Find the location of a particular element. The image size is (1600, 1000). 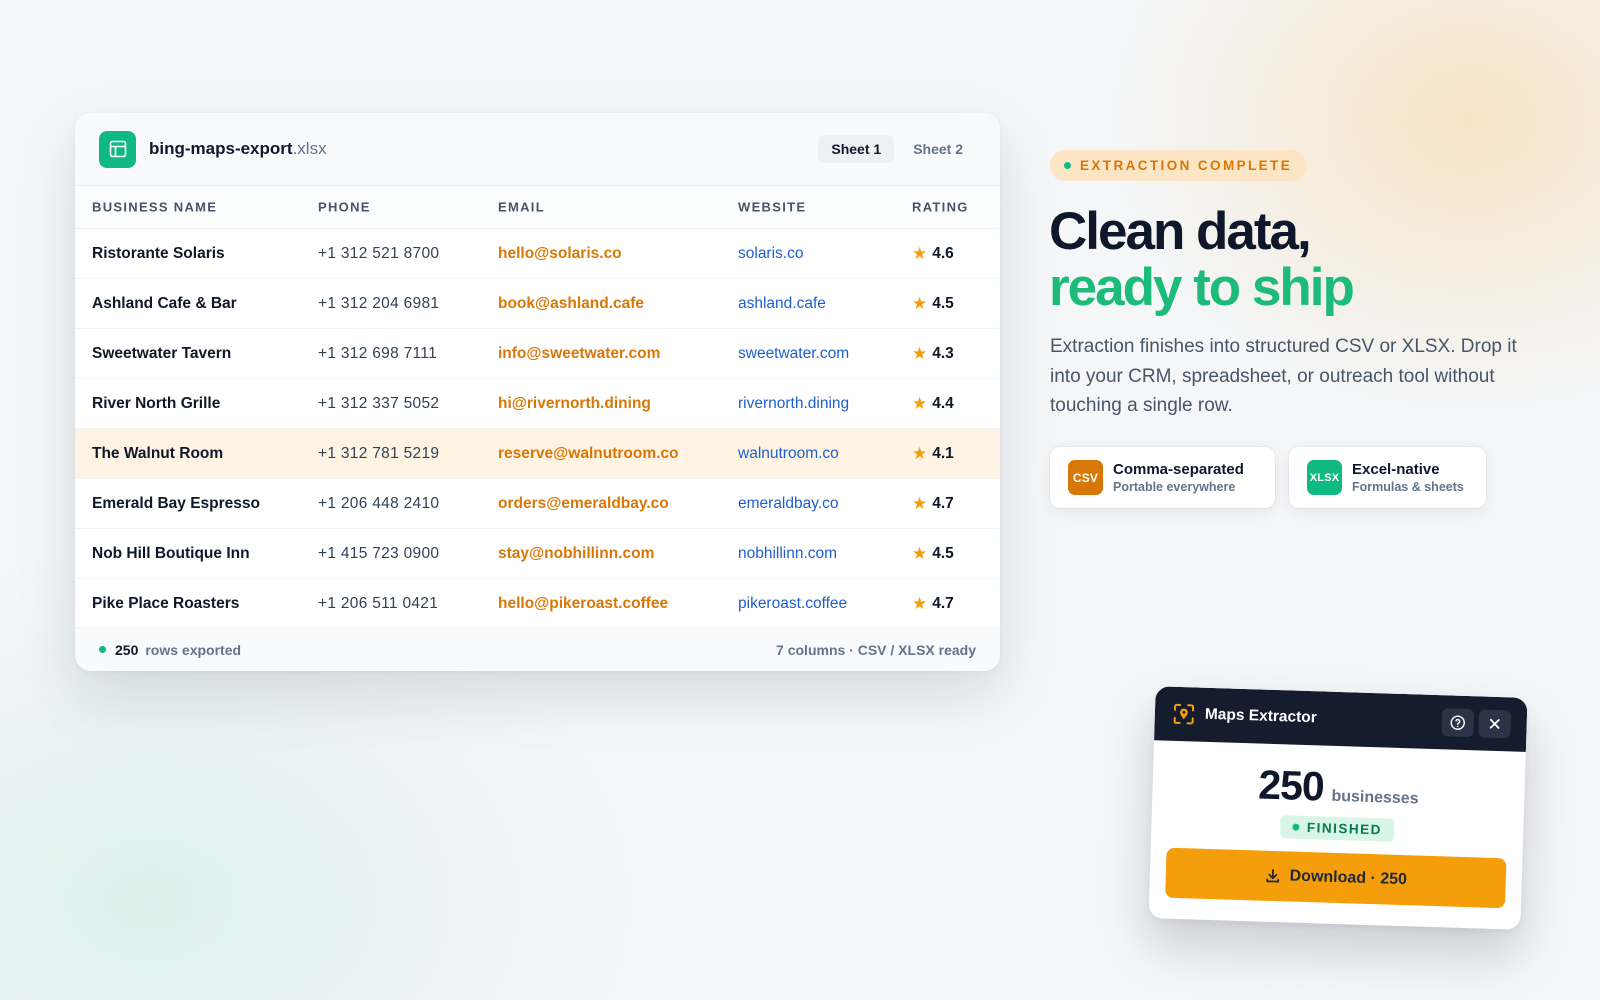

rating-cell: ★ 4.3 is located at coordinates (933, 354).